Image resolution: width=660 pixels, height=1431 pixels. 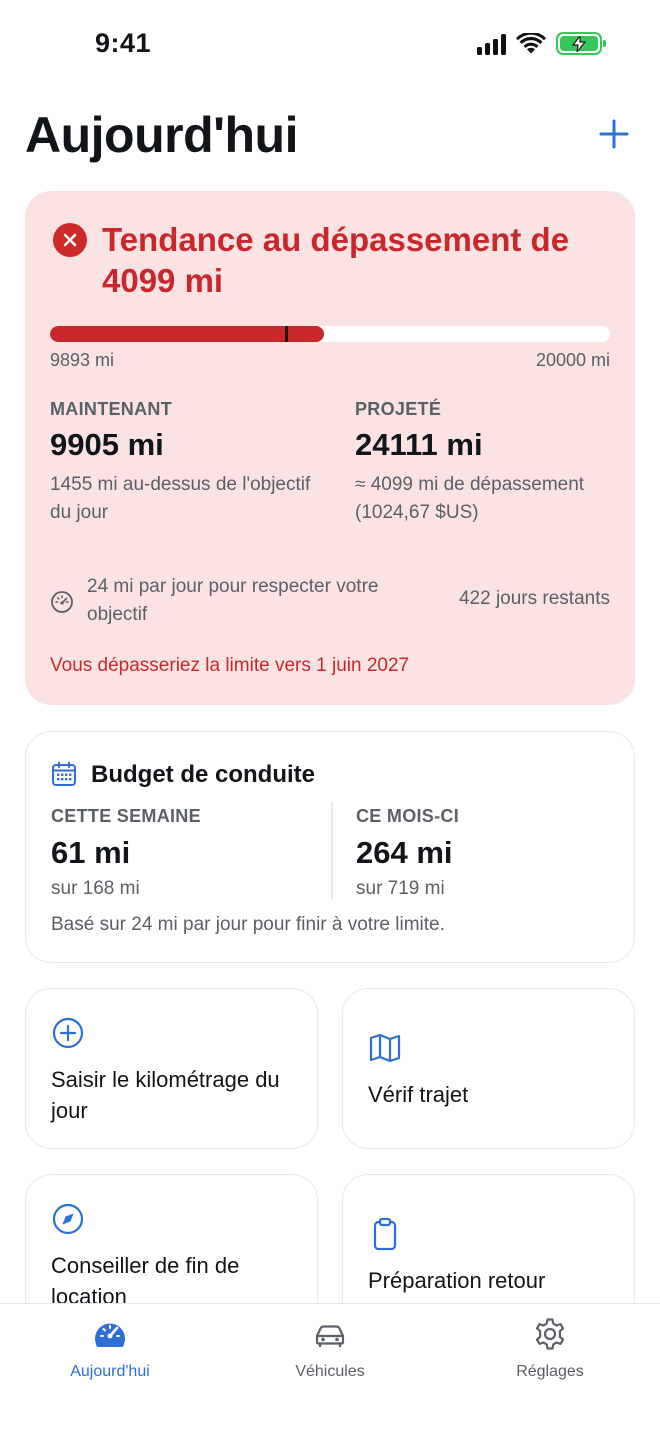 What do you see at coordinates (457, 1280) in the screenshot?
I see `tile-label: Préparation retour` at bounding box center [457, 1280].